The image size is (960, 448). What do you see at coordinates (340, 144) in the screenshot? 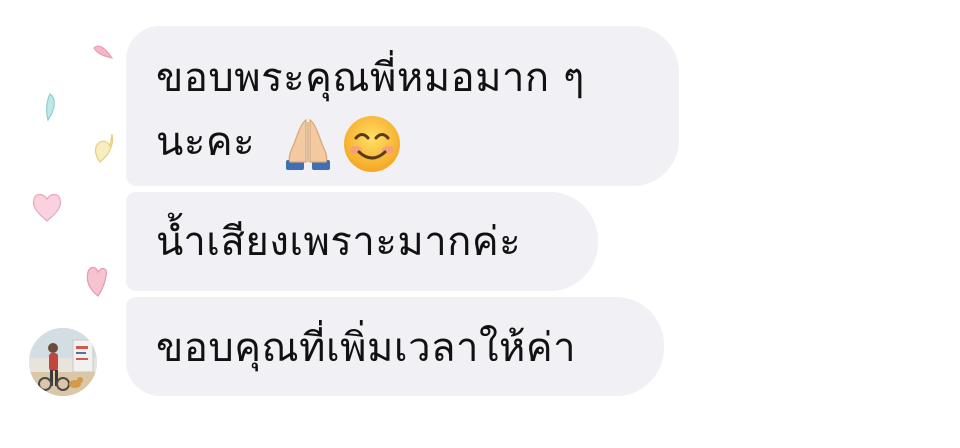
I see `emoji-group` at bounding box center [340, 144].